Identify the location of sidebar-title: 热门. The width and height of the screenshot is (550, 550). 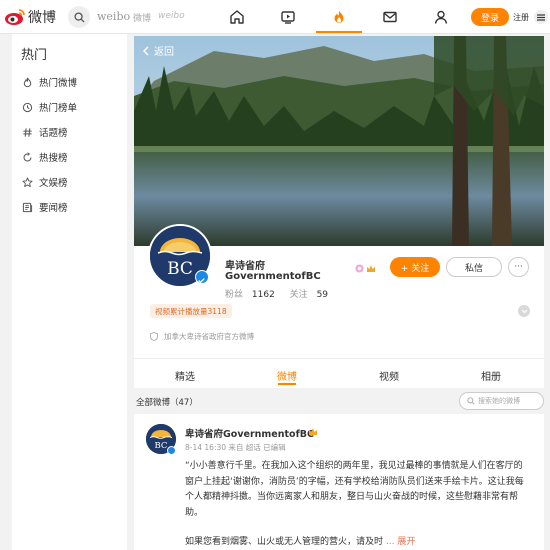
(34, 55).